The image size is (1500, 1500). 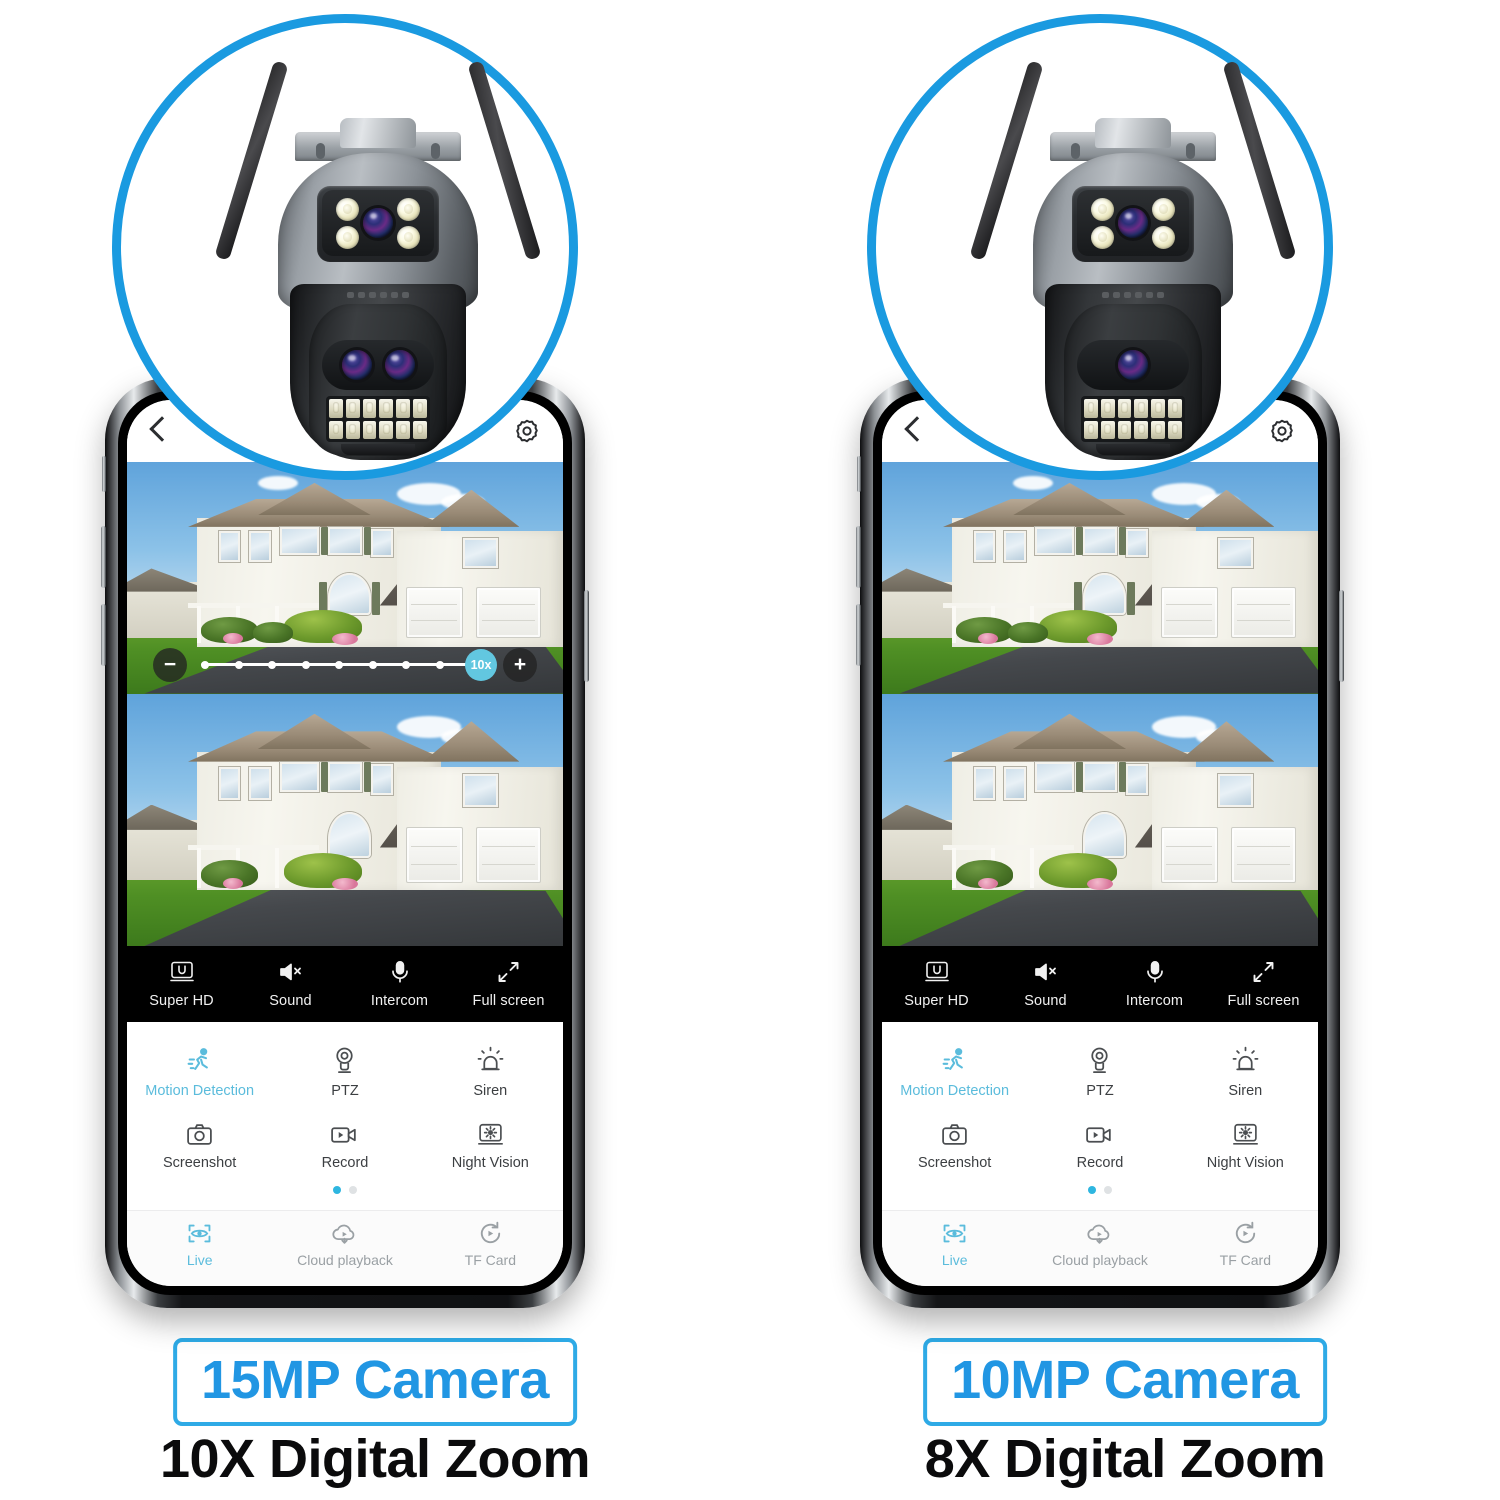 What do you see at coordinates (490, 1260) in the screenshot?
I see `nav-label: TF Card` at bounding box center [490, 1260].